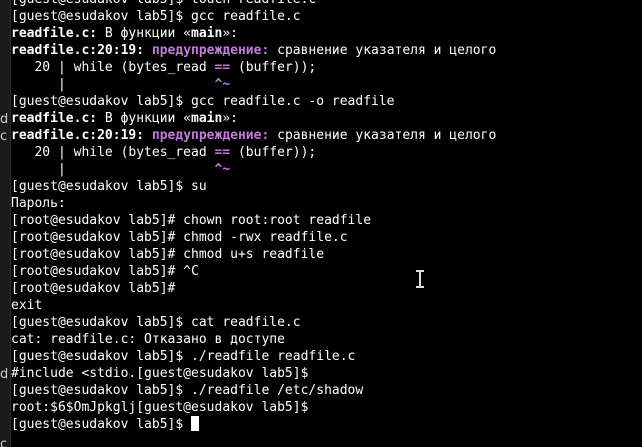  What do you see at coordinates (326, 186) in the screenshot?
I see `terminal-line: [guest@esudakov lab5]$ su` at bounding box center [326, 186].